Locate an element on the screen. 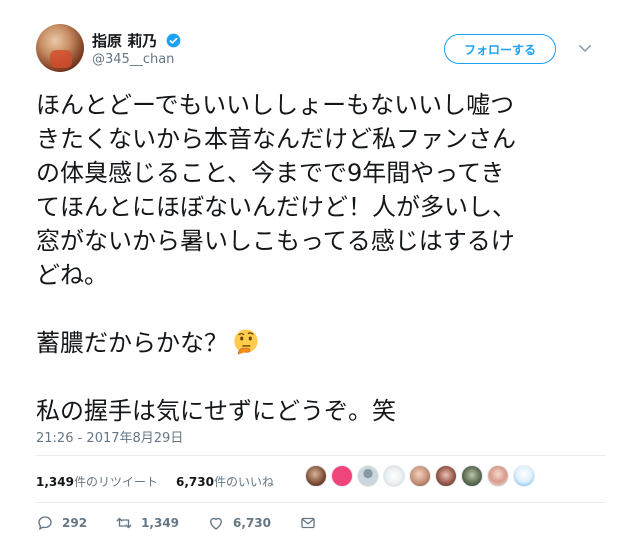  thinking-face-icon is located at coordinates (246, 342).